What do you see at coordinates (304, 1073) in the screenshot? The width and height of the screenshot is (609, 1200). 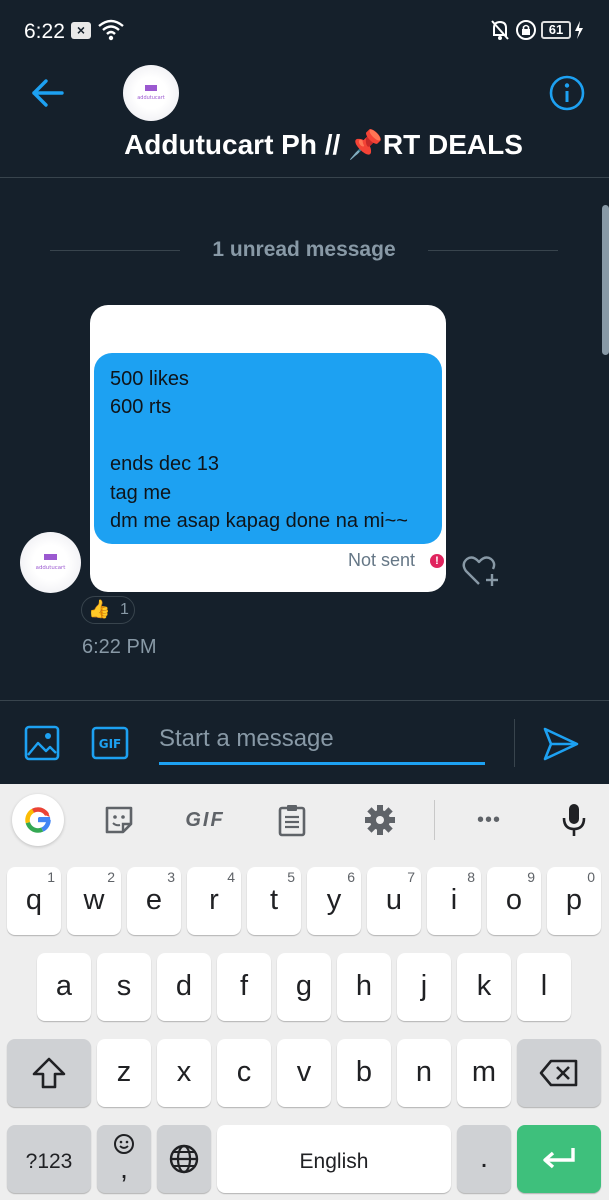 I see `key-v: v` at bounding box center [304, 1073].